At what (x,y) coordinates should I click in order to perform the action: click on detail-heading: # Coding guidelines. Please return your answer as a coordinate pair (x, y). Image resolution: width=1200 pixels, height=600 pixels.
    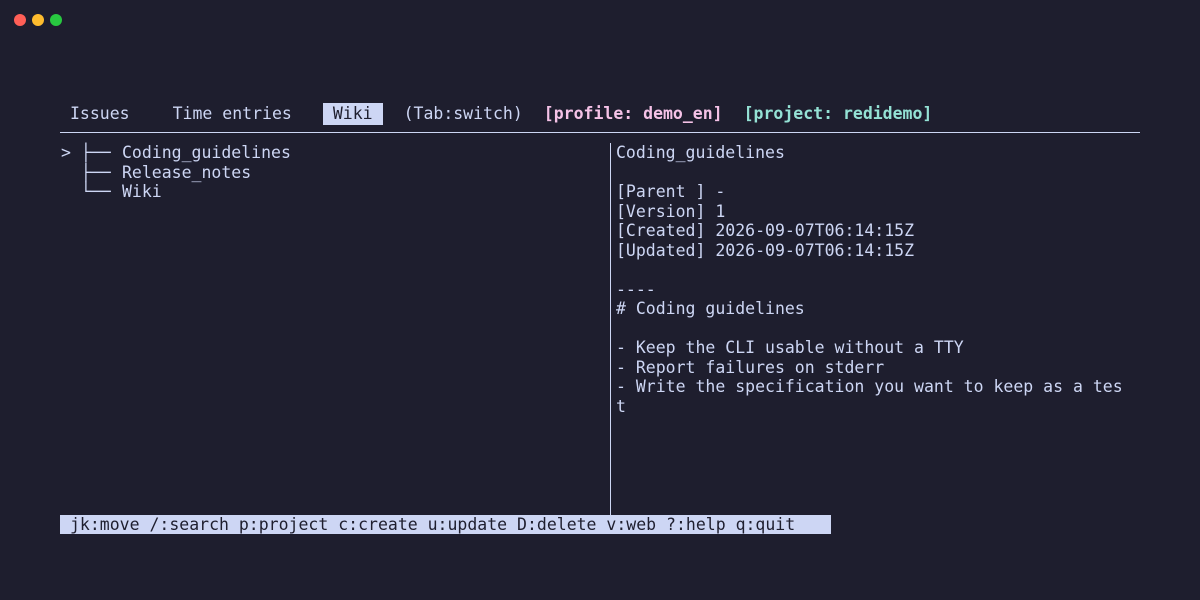
    Looking at the image, I should click on (710, 308).